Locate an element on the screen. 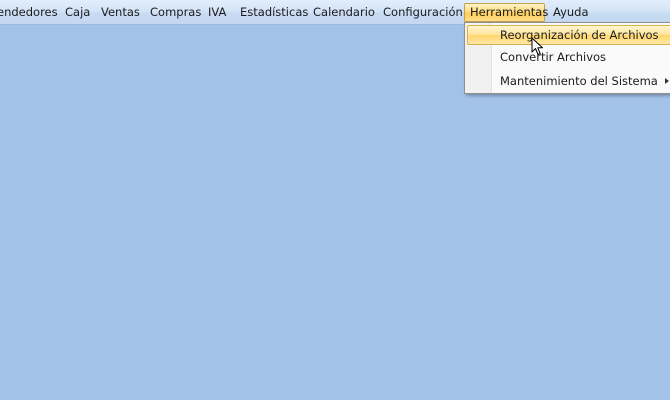  menu-item-mantenimiento-label: Mantenimiento del Sistema is located at coordinates (579, 81).